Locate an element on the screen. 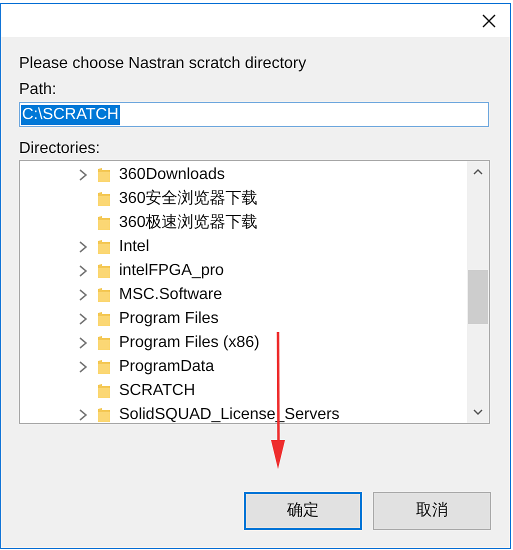 The height and width of the screenshot is (550, 513). folder-name: Intel is located at coordinates (134, 247).